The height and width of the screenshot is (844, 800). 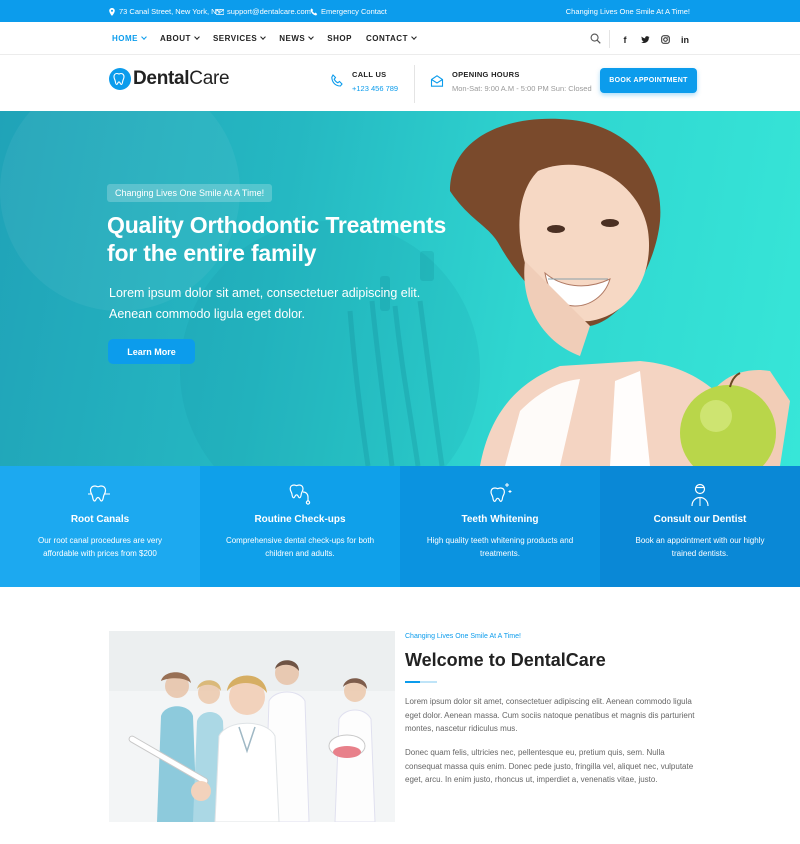 I want to click on learn-more-button: Learn More, so click(x=151, y=351).